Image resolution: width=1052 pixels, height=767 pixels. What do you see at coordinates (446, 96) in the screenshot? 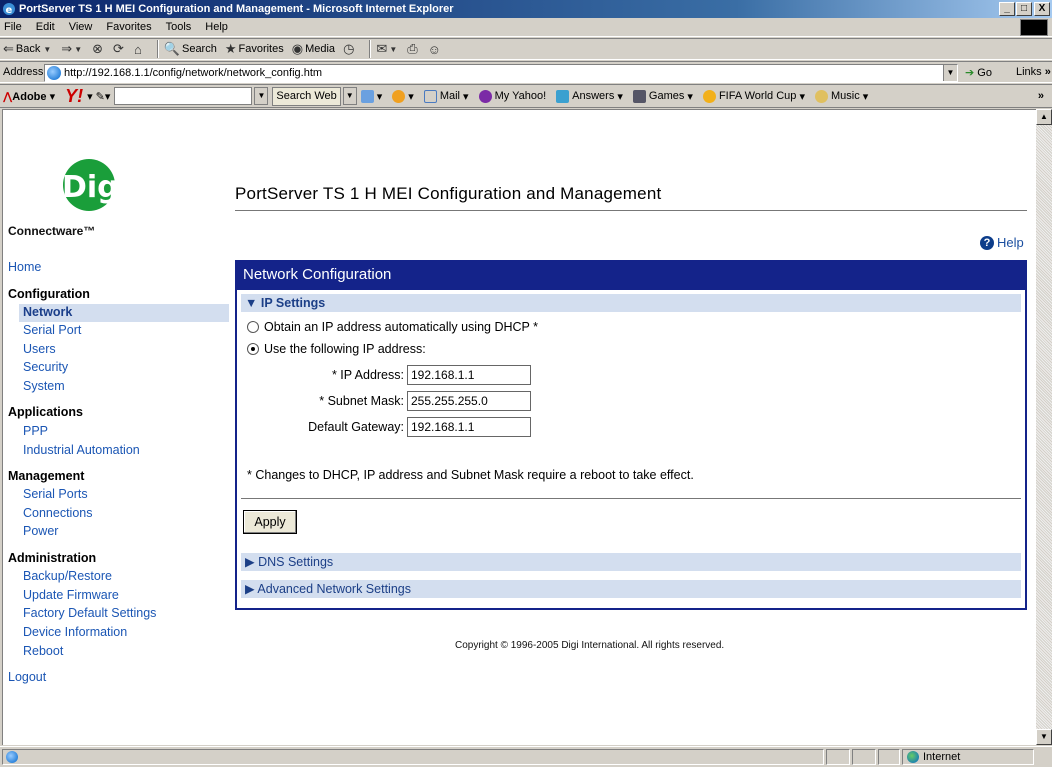
I see `link-mail: Mail ▾` at bounding box center [446, 96].